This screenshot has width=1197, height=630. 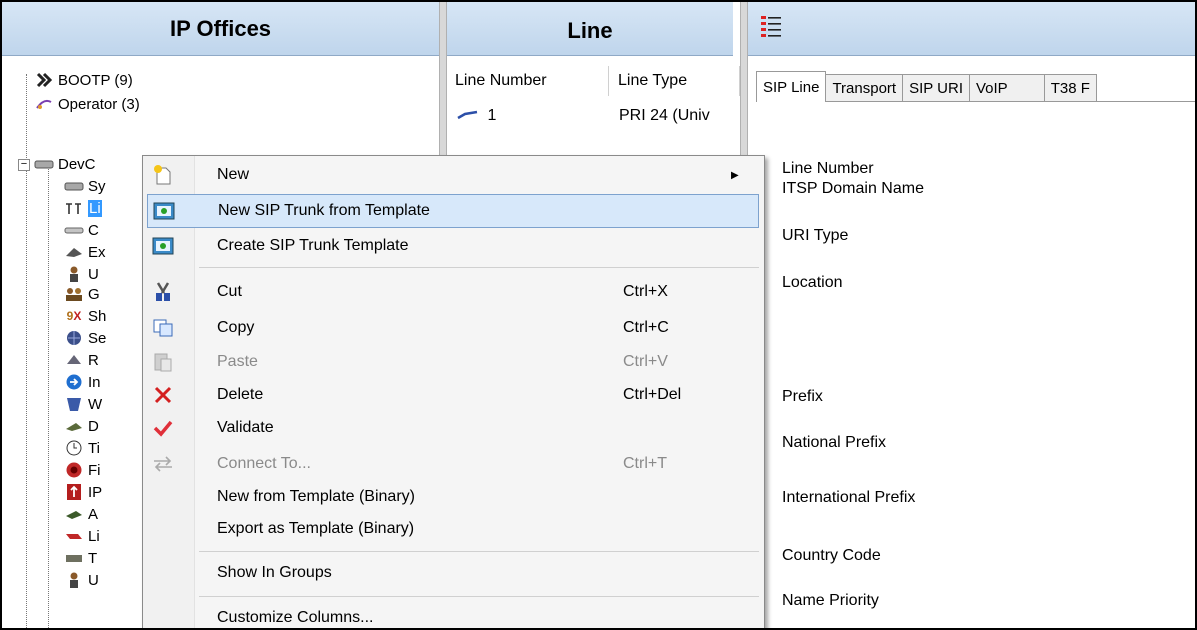 What do you see at coordinates (82, 470) in the screenshot?
I see `tree-item-firewall-profile: Fi` at bounding box center [82, 470].